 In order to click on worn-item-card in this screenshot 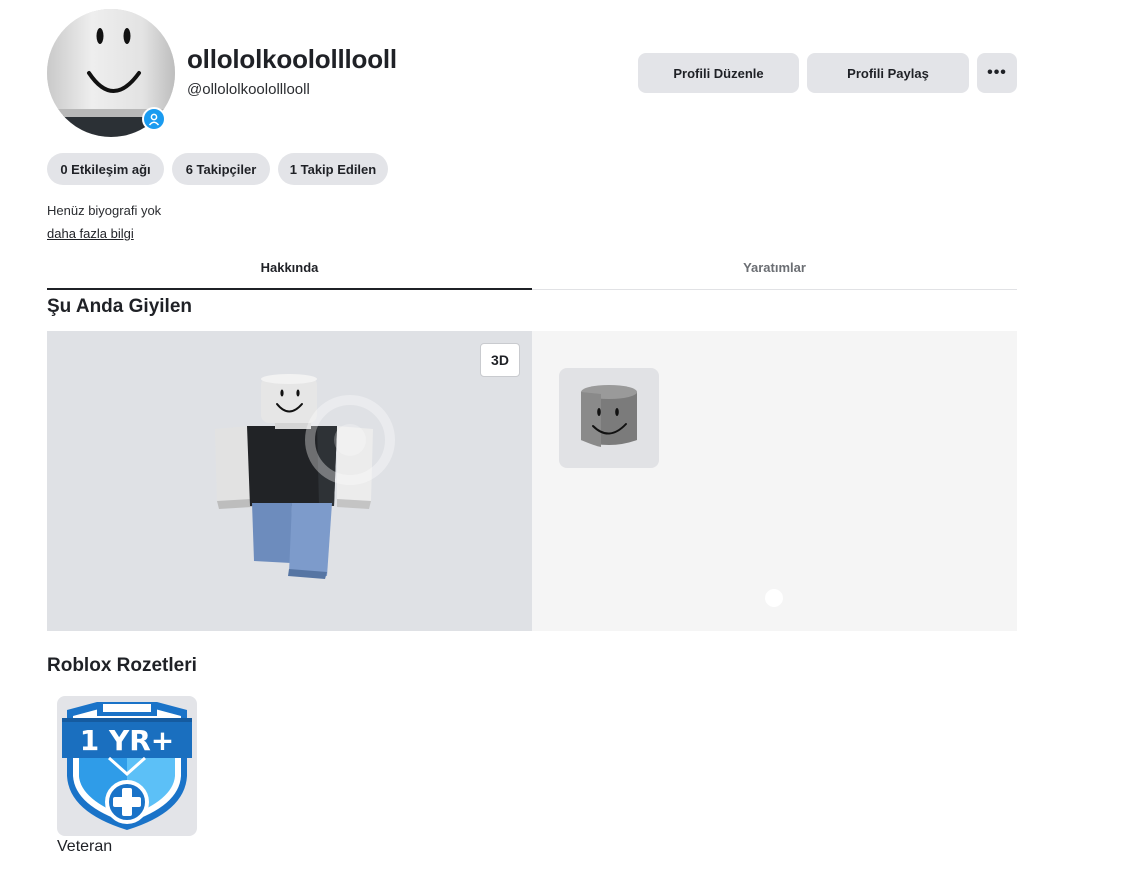, I will do `click(609, 418)`.